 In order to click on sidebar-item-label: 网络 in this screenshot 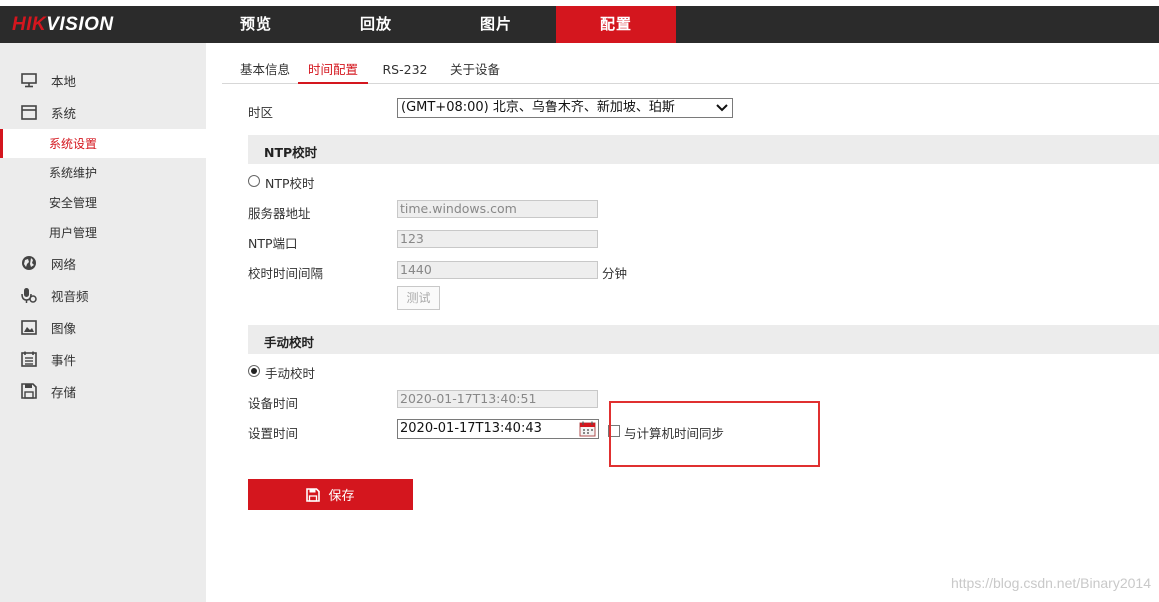, I will do `click(64, 264)`.